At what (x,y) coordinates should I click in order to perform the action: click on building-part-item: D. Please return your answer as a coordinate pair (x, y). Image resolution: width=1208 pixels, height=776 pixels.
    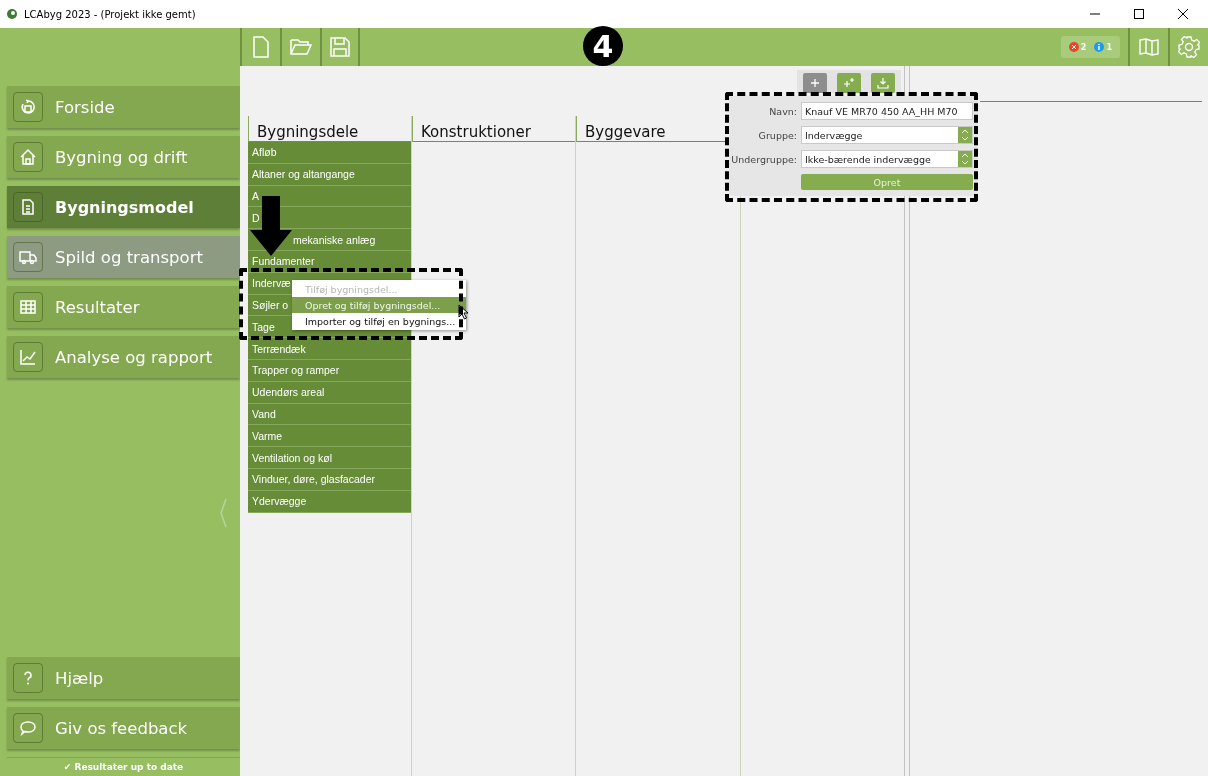
    Looking at the image, I should click on (256, 217).